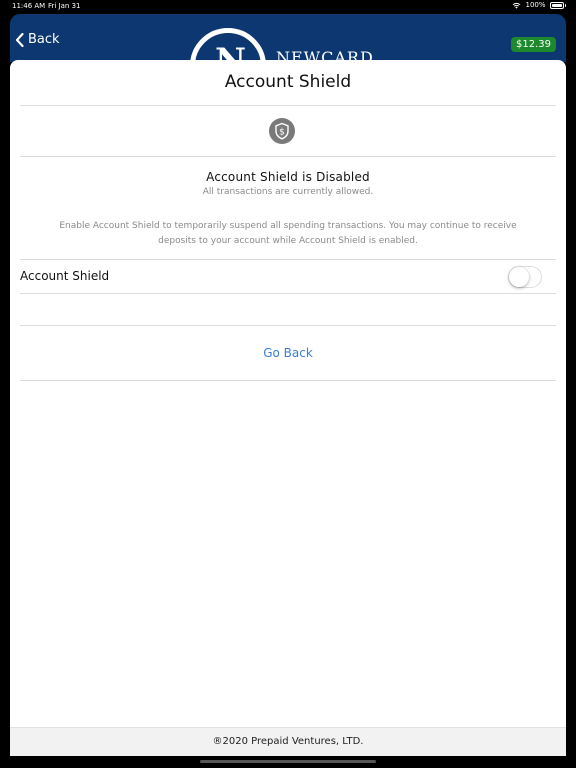 This screenshot has width=576, height=768. I want to click on back-label: Back, so click(44, 39).